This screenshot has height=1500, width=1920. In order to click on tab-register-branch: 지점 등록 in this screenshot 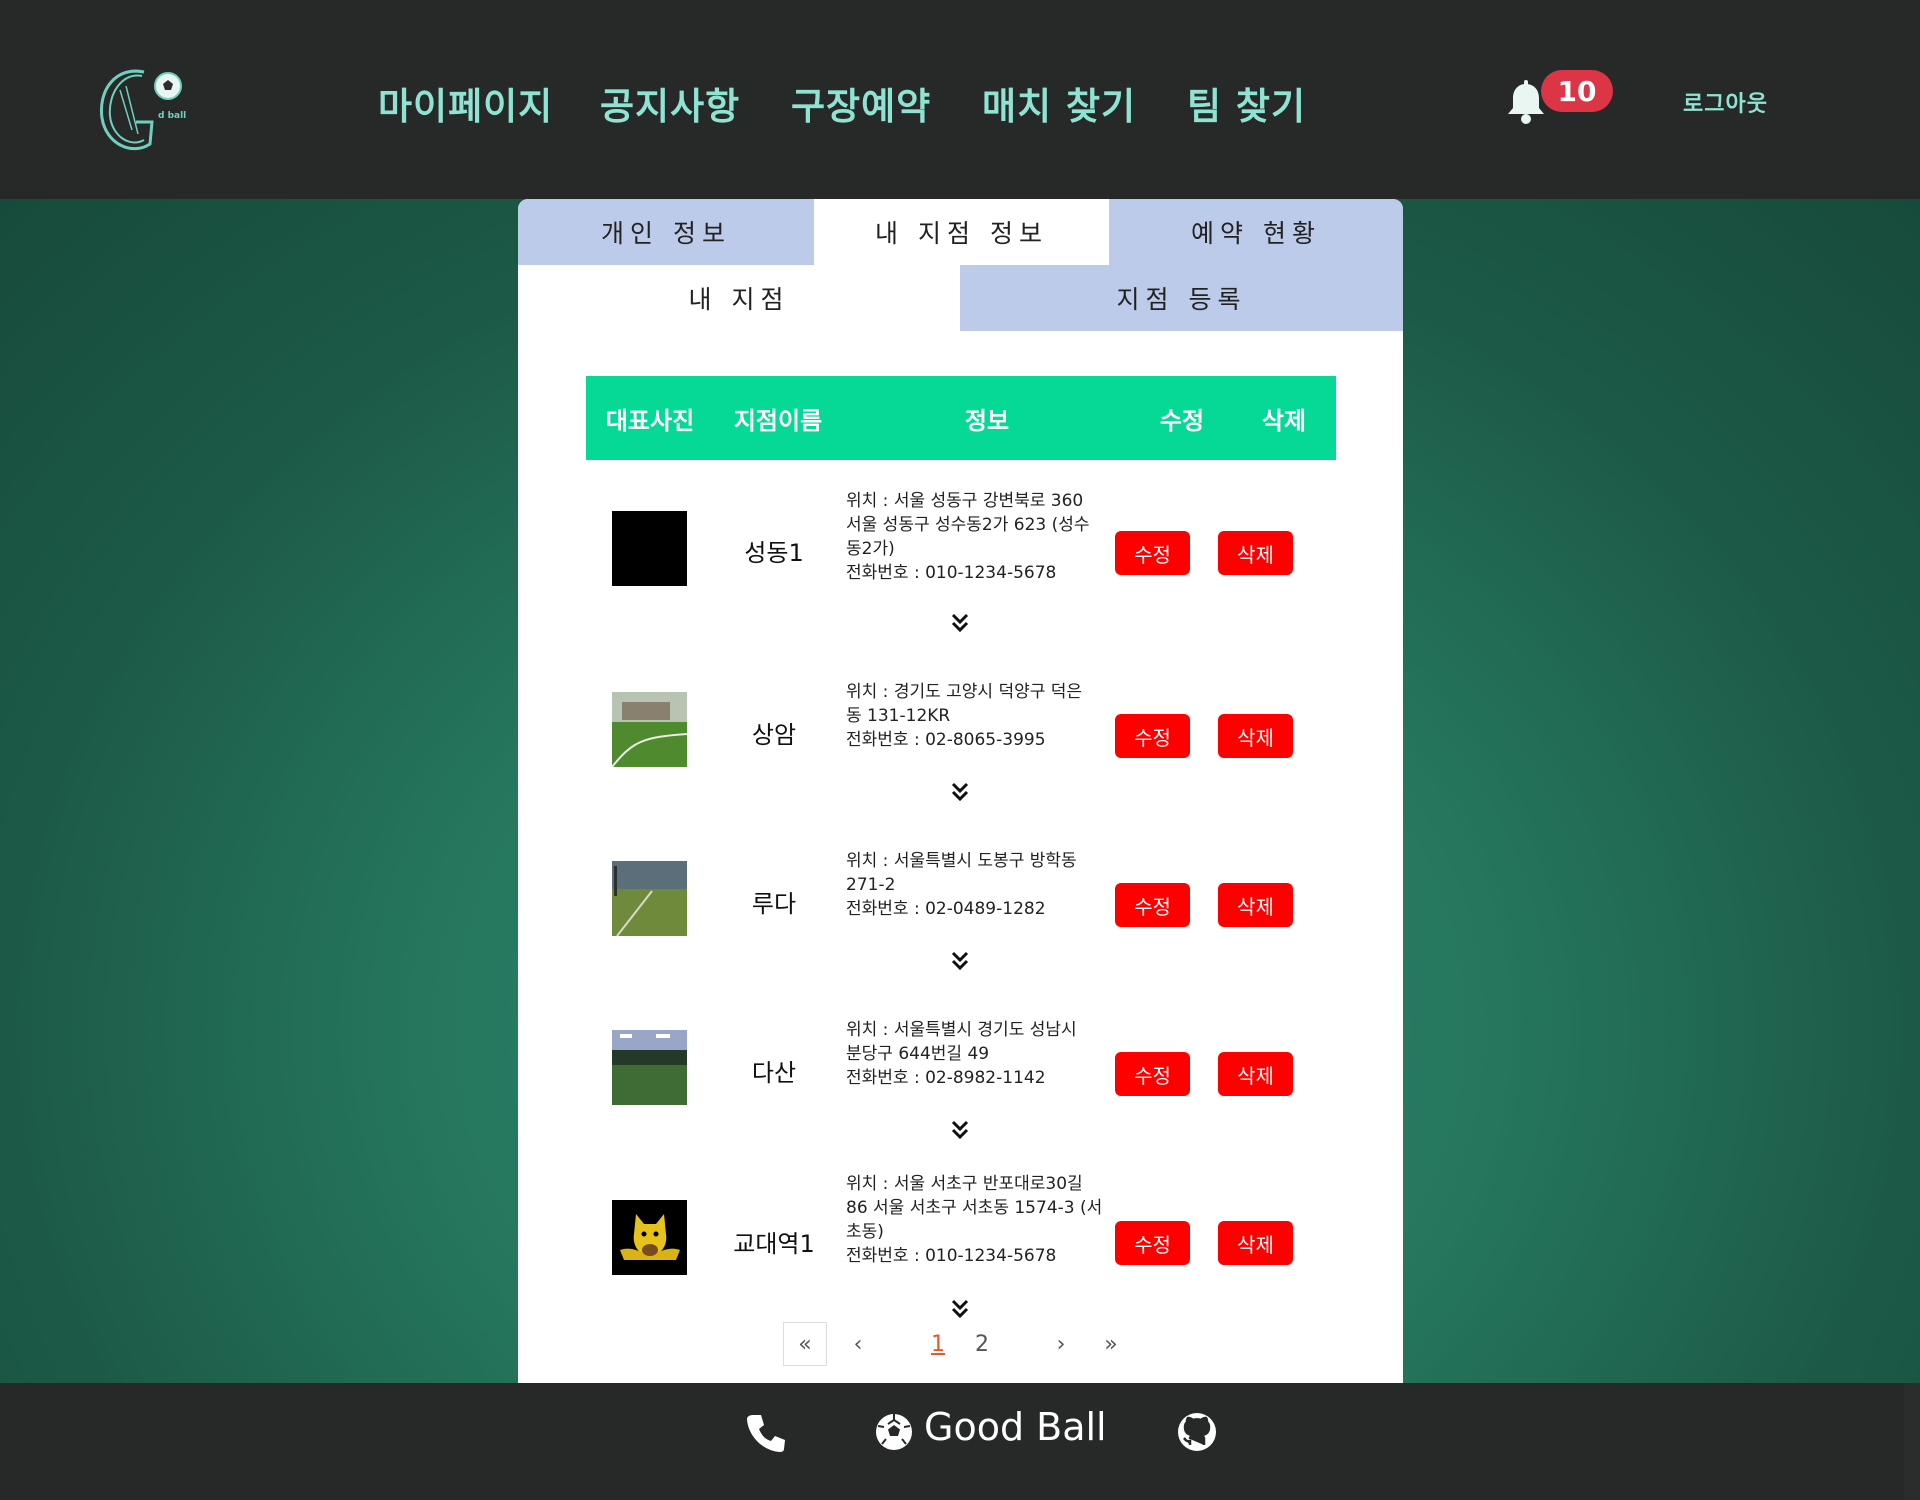, I will do `click(1181, 298)`.